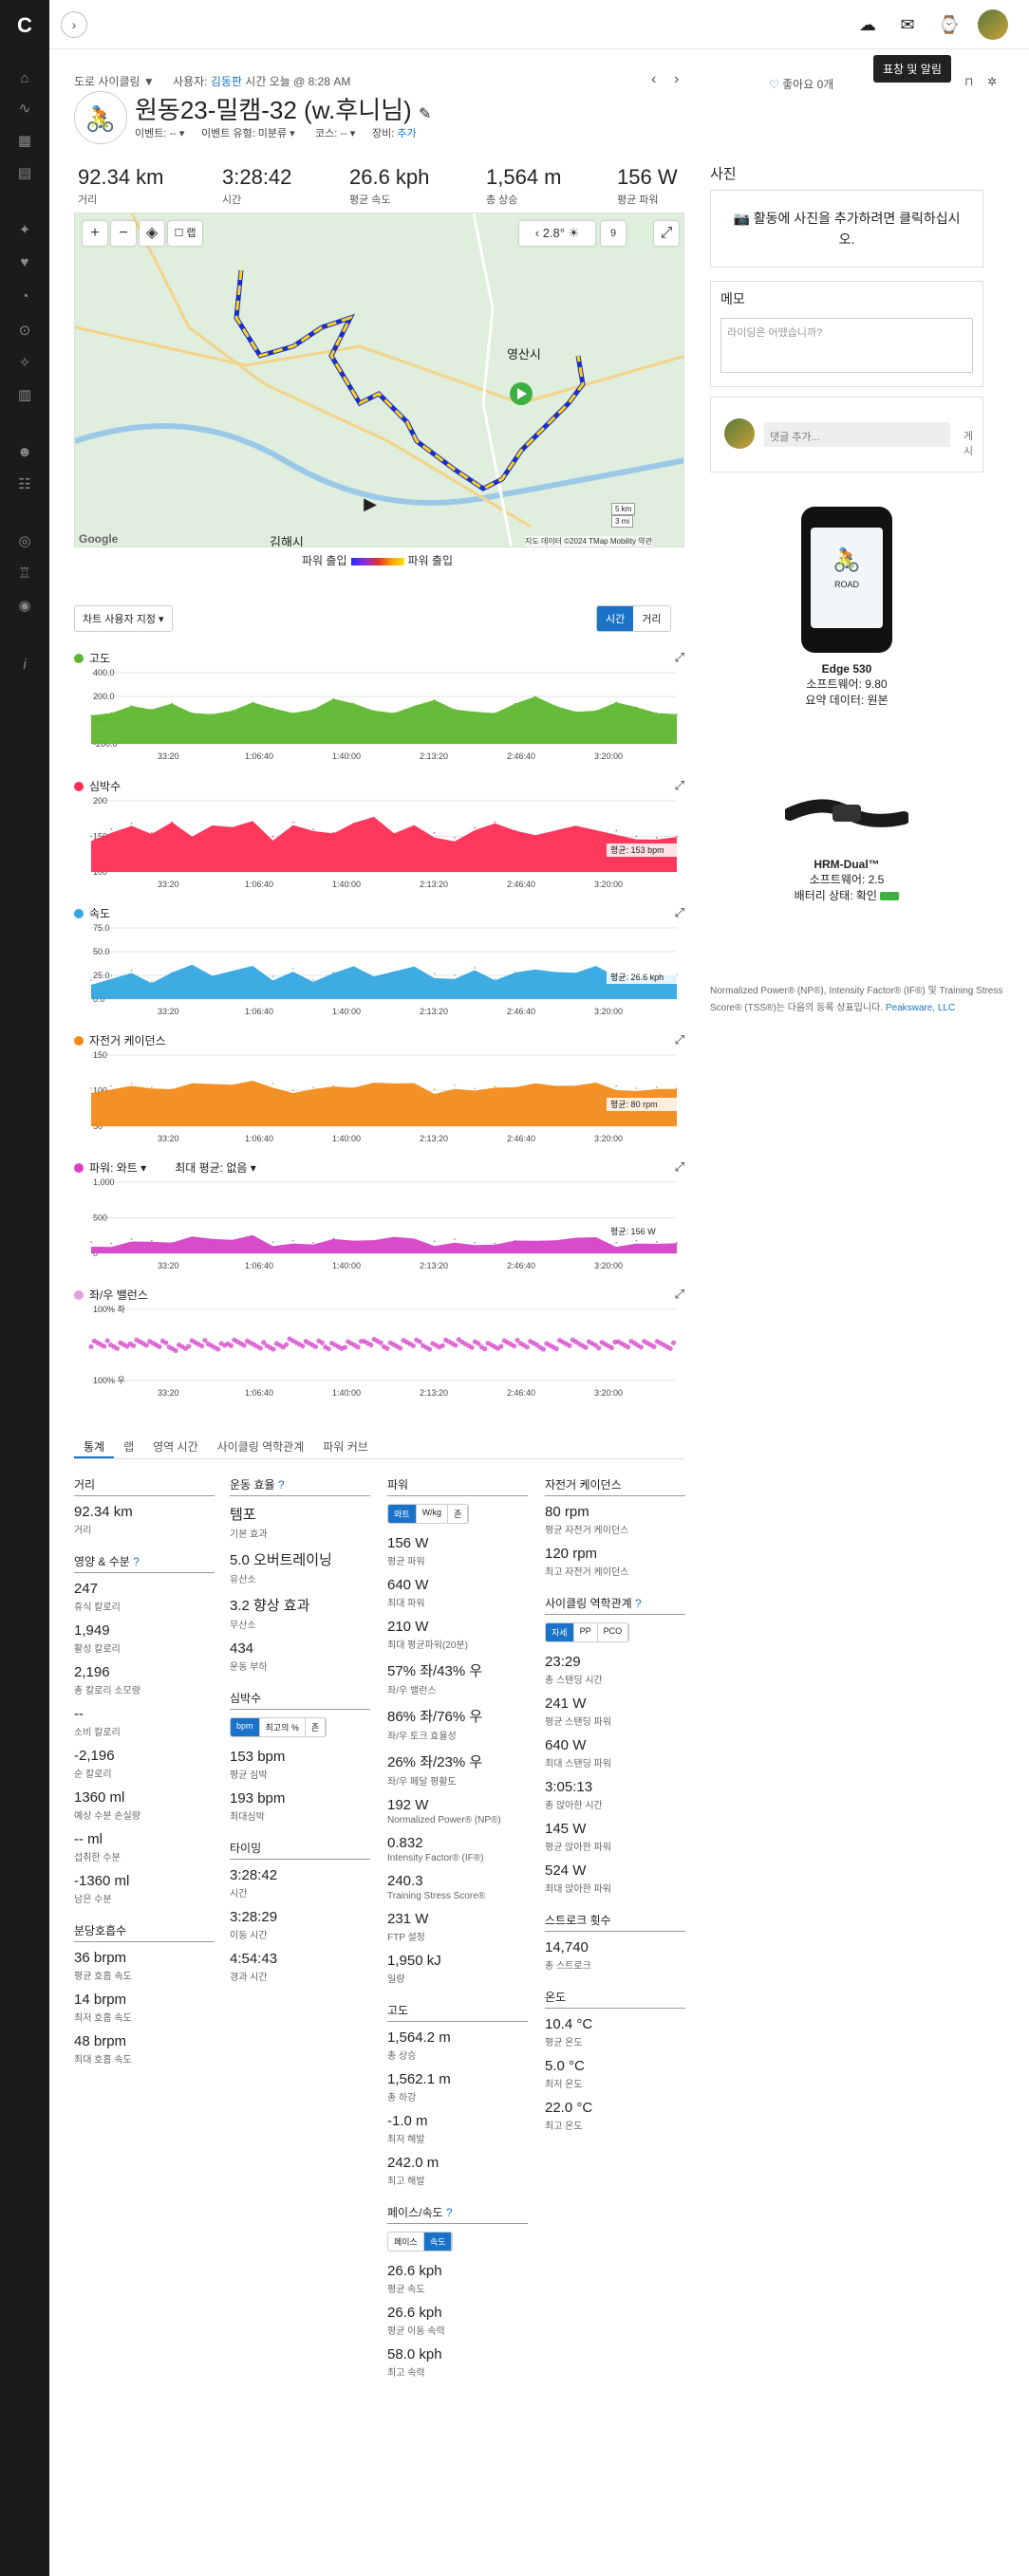 The image size is (1029, 2576). Describe the element at coordinates (370, 506) in the screenshot. I see `play-icon: ▶` at that location.